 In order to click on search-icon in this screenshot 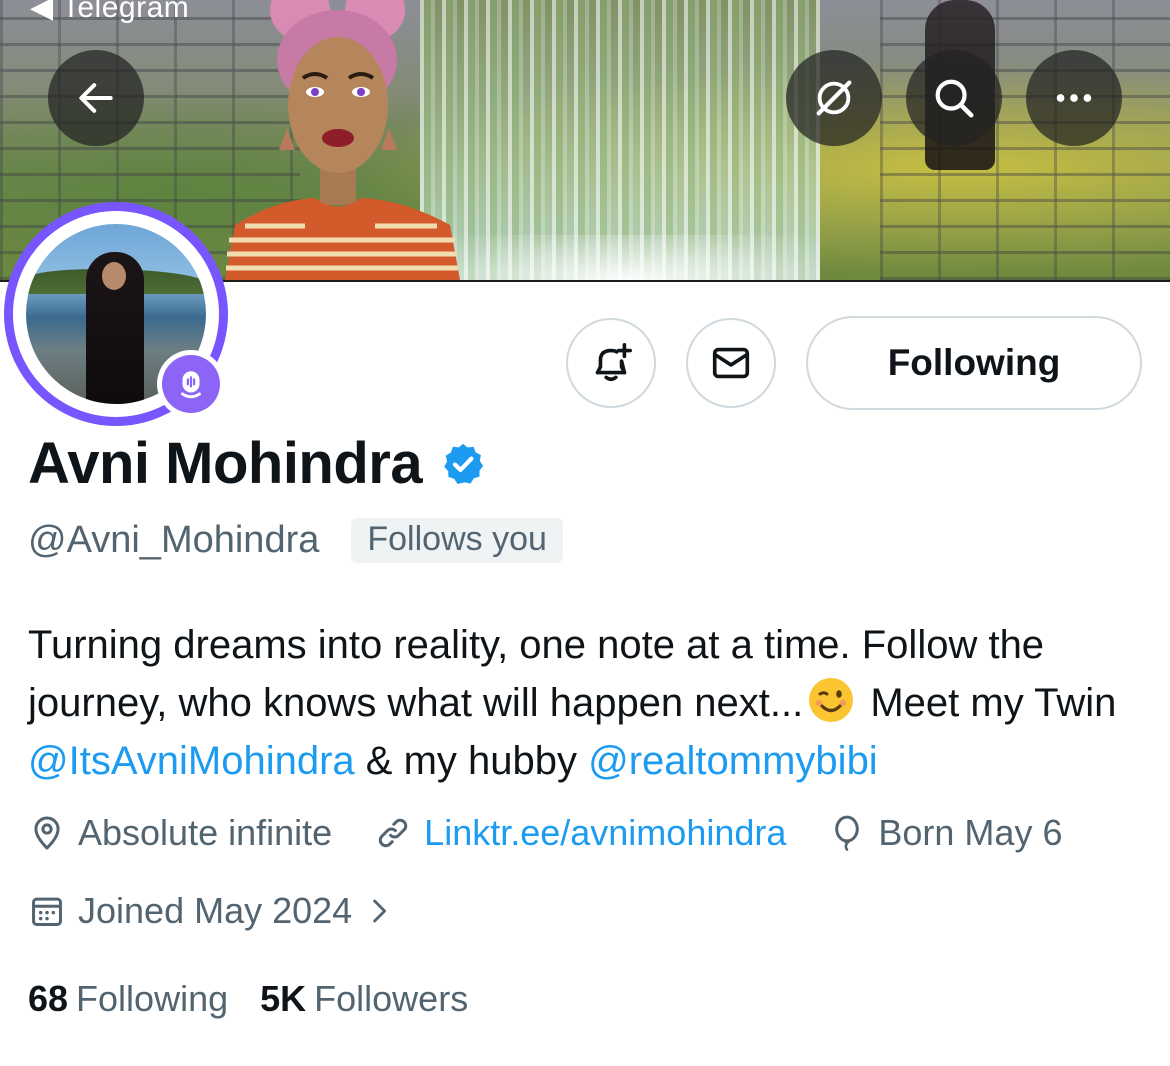, I will do `click(954, 98)`.